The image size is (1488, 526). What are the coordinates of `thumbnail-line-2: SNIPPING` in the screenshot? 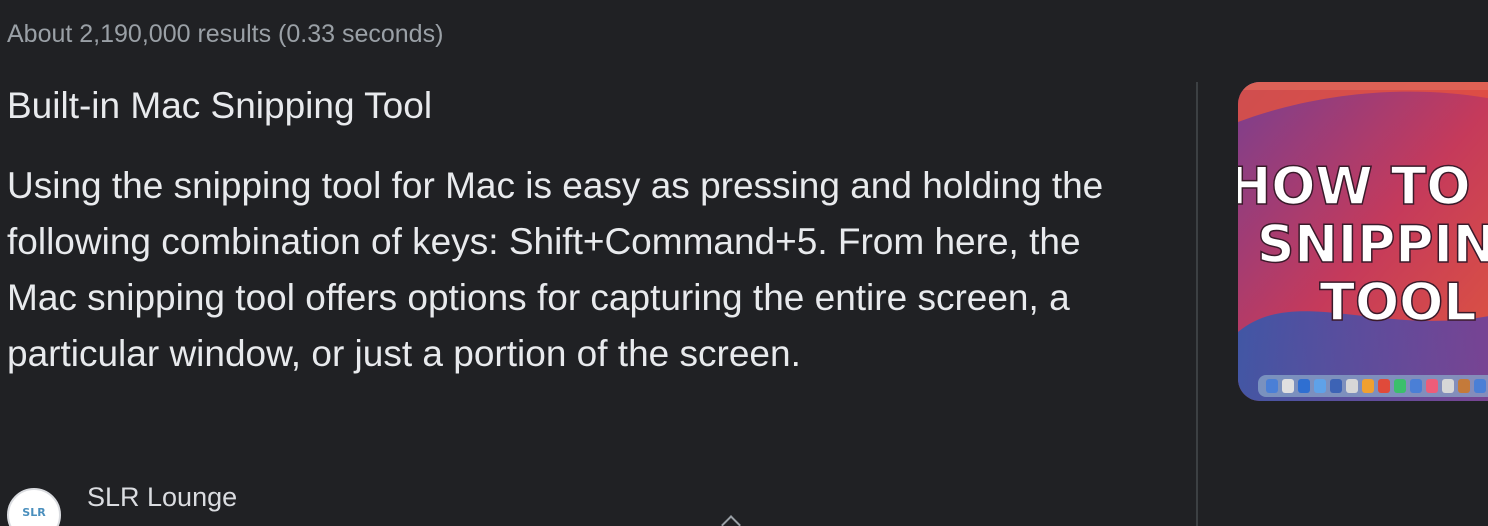 It's located at (1372, 245).